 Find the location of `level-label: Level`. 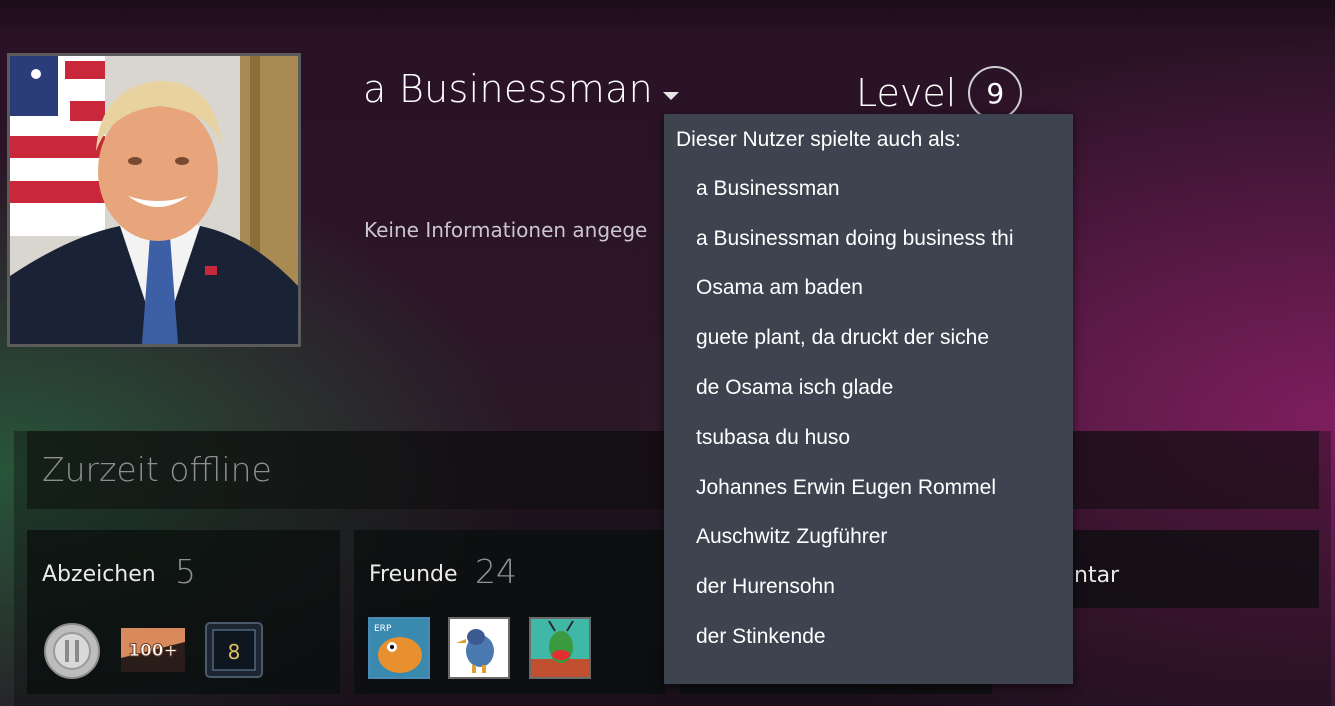

level-label: Level is located at coordinates (906, 93).